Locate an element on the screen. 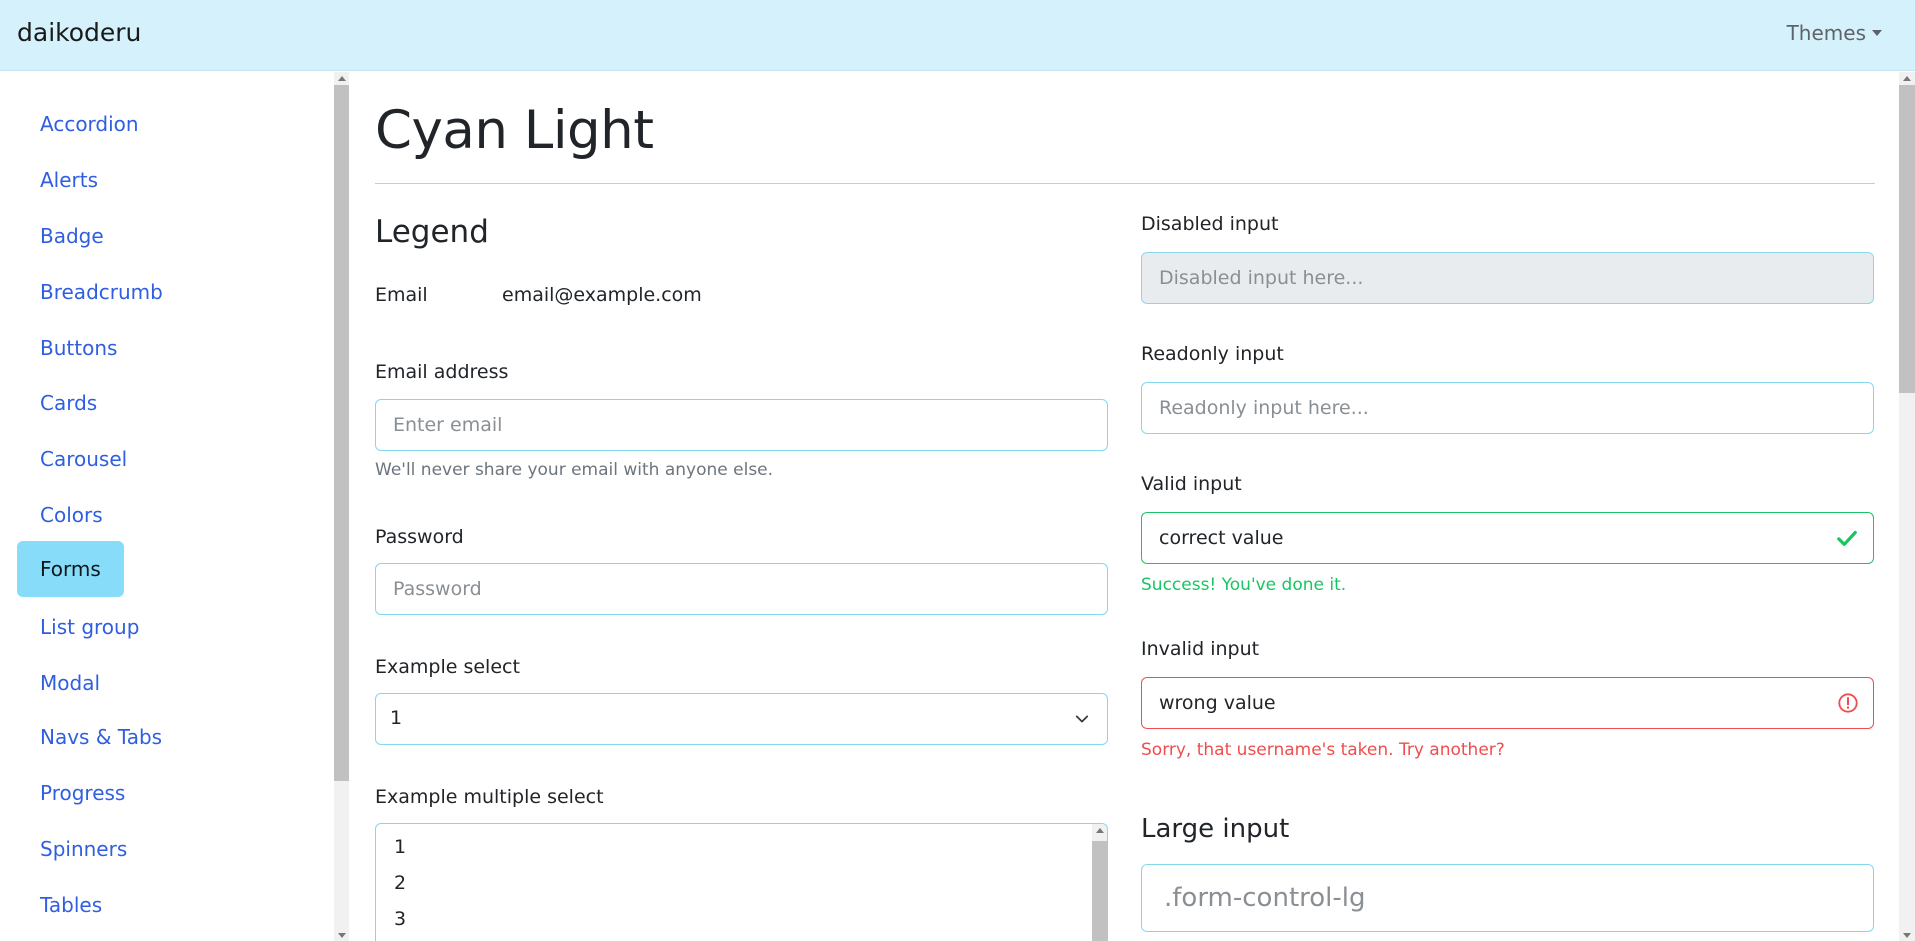 Image resolution: width=1915 pixels, height=941 pixels. legend-heading: Legend is located at coordinates (432, 232).